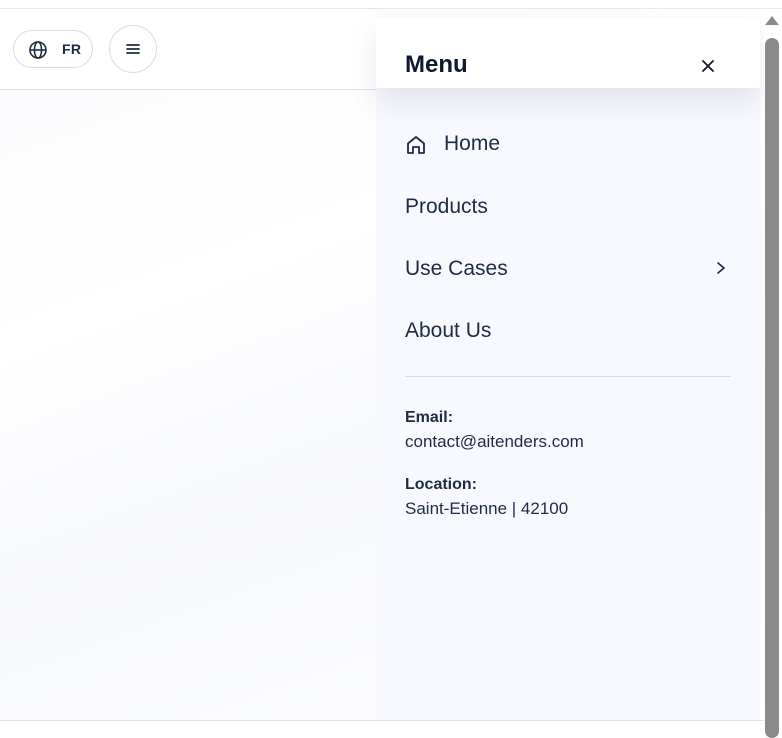 This screenshot has height=738, width=782. I want to click on bottom-divider, so click(382, 720).